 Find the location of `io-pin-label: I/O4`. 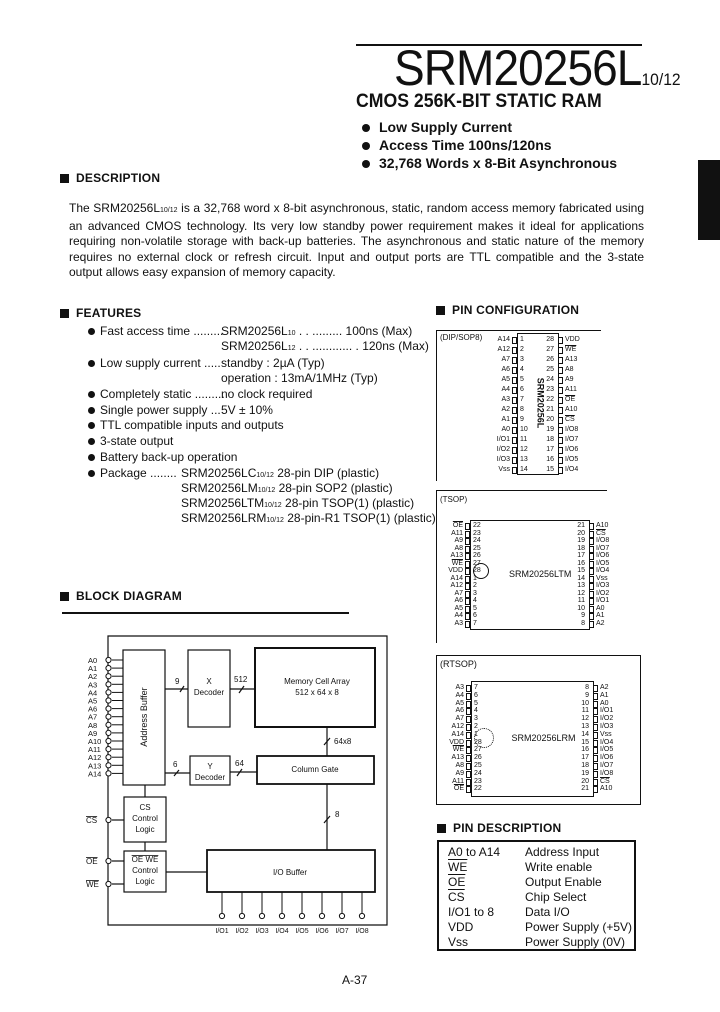

io-pin-label: I/O4 is located at coordinates (281, 931).